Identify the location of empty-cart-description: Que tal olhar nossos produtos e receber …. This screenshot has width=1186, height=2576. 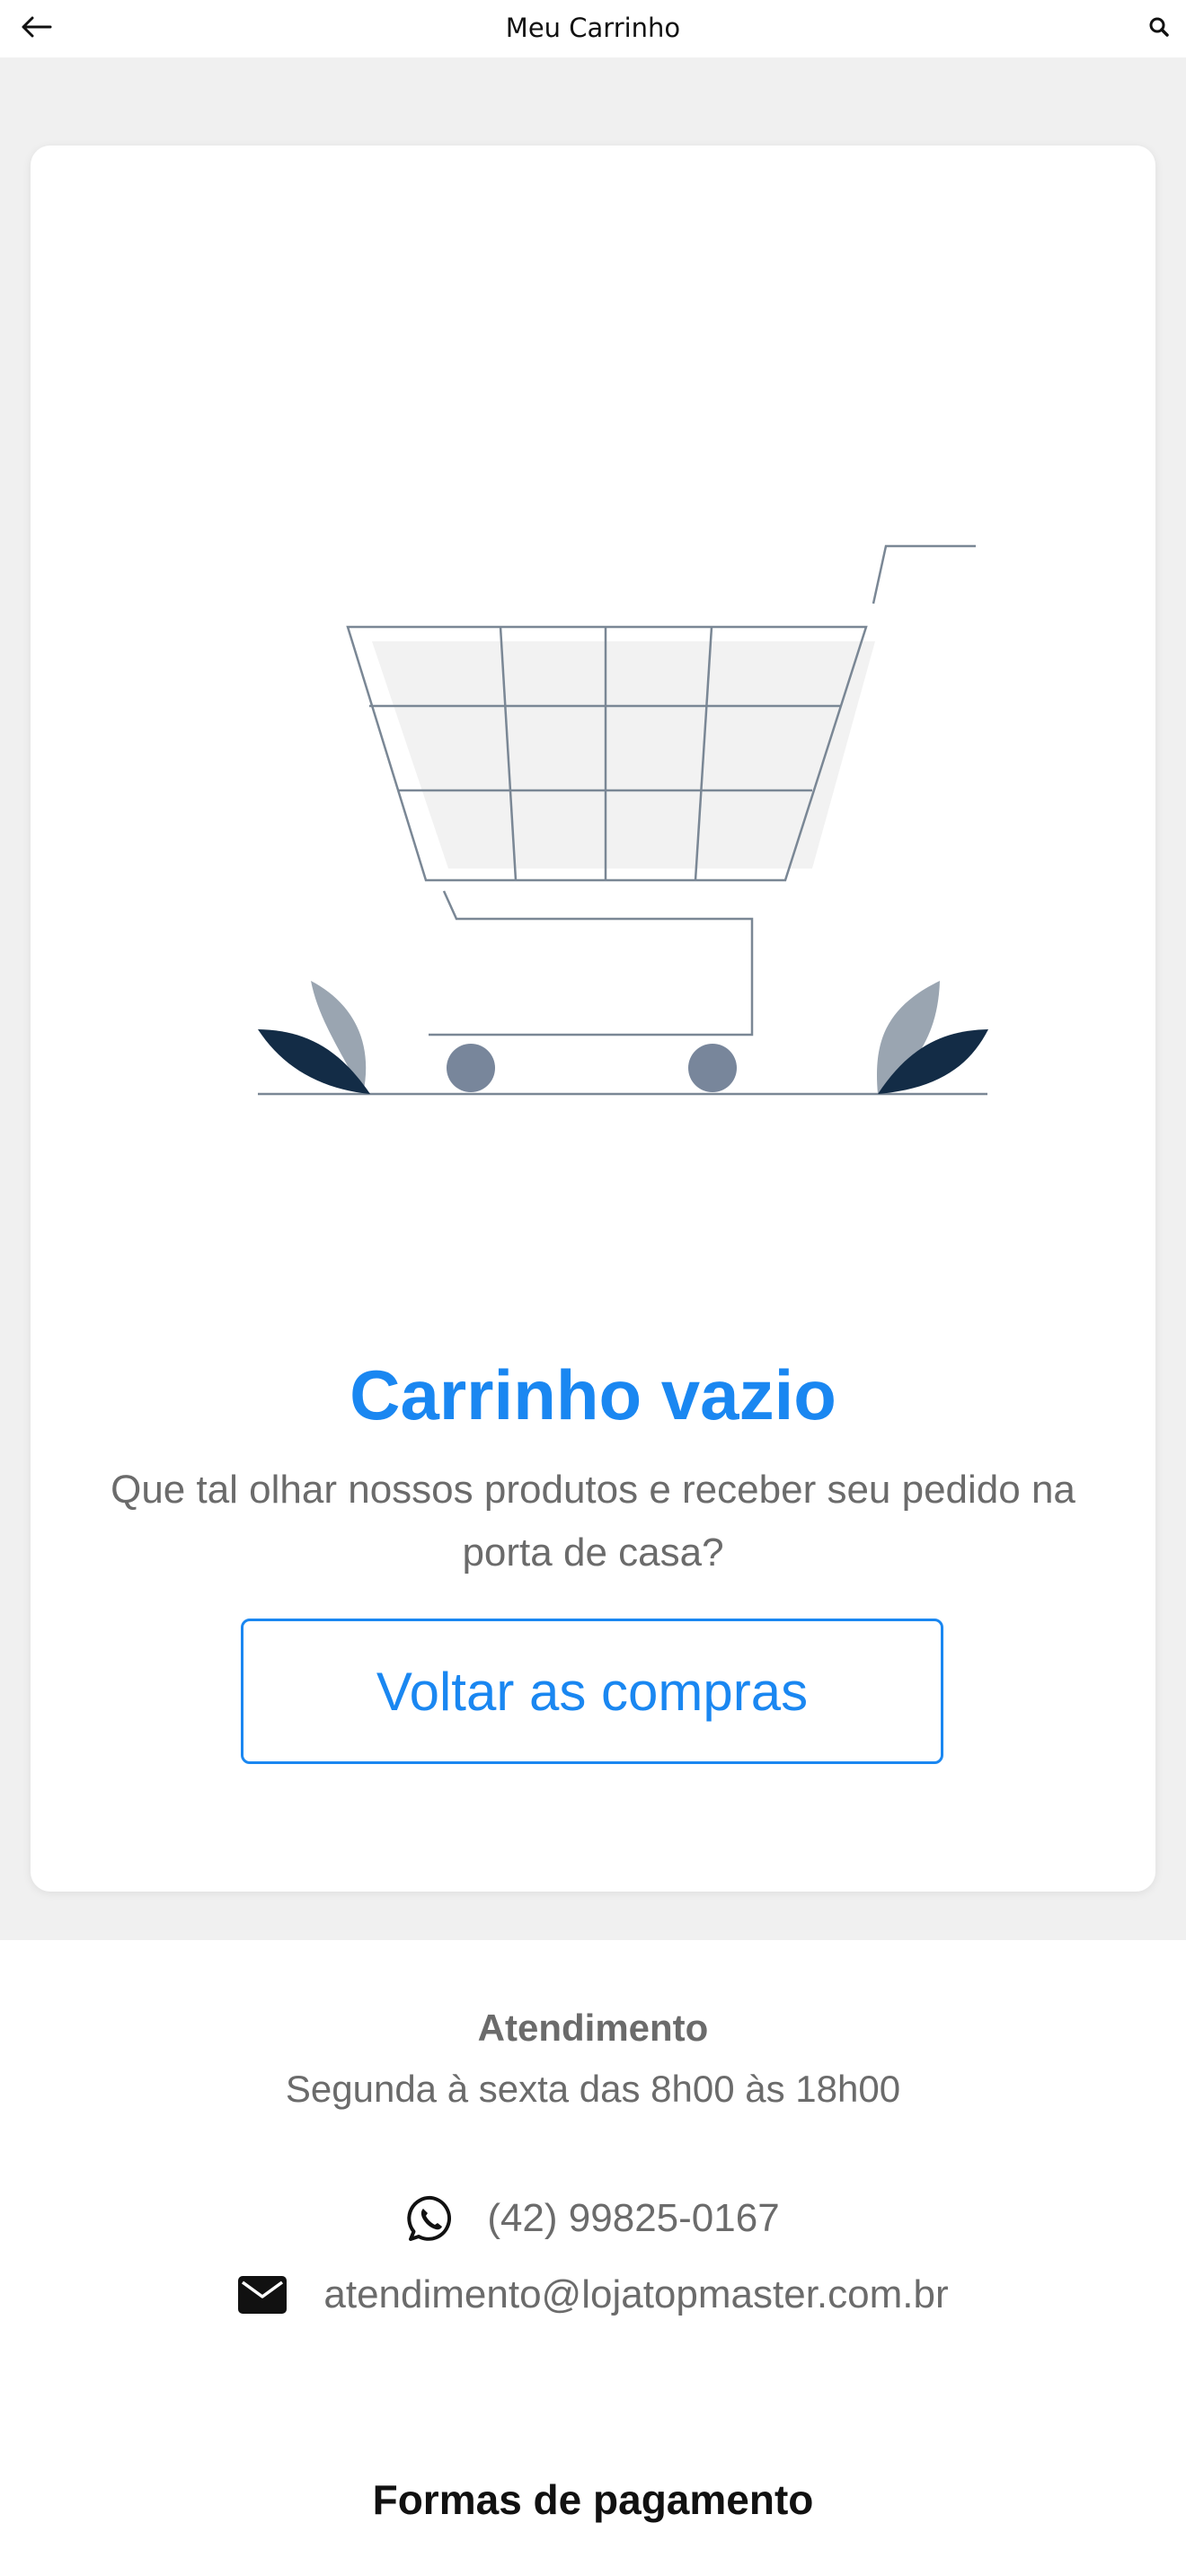
(593, 1521).